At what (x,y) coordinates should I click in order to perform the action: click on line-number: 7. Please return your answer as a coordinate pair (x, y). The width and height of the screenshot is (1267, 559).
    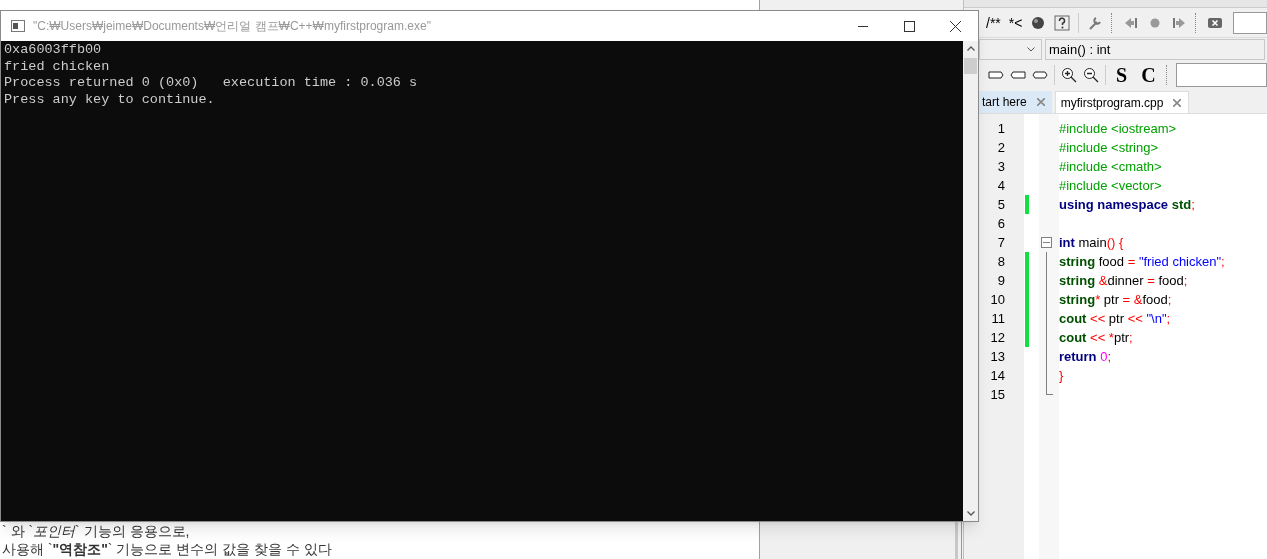
    Looking at the image, I should click on (1001, 243).